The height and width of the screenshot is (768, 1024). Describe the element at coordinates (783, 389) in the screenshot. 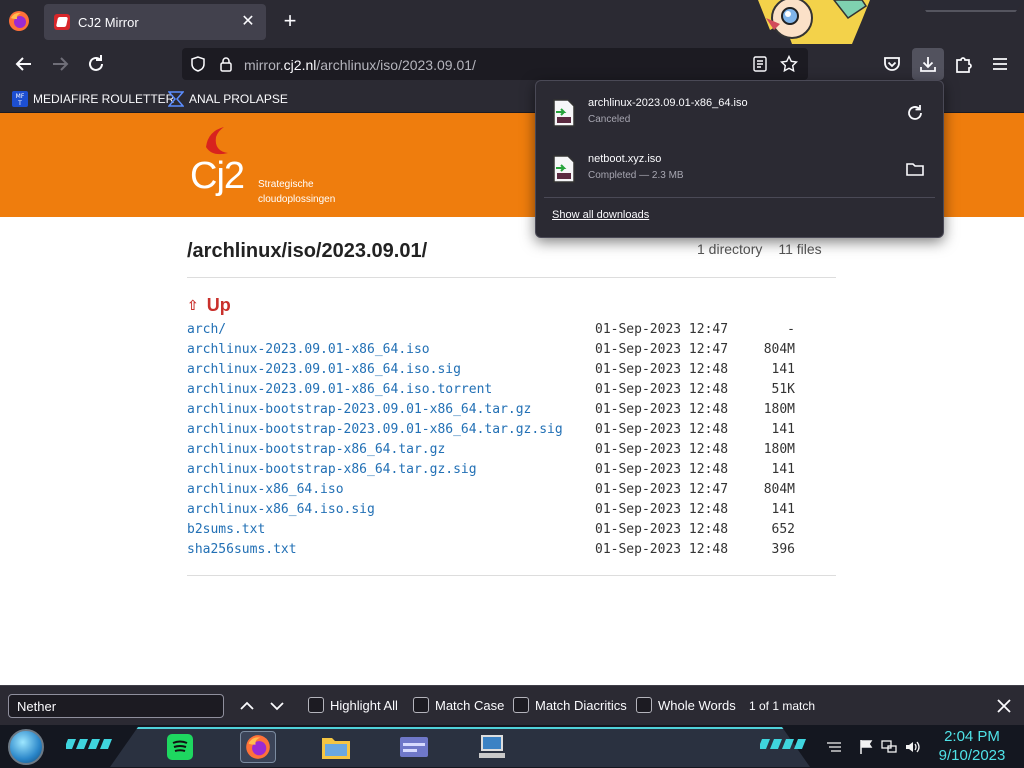

I see `file-size: 51K` at that location.